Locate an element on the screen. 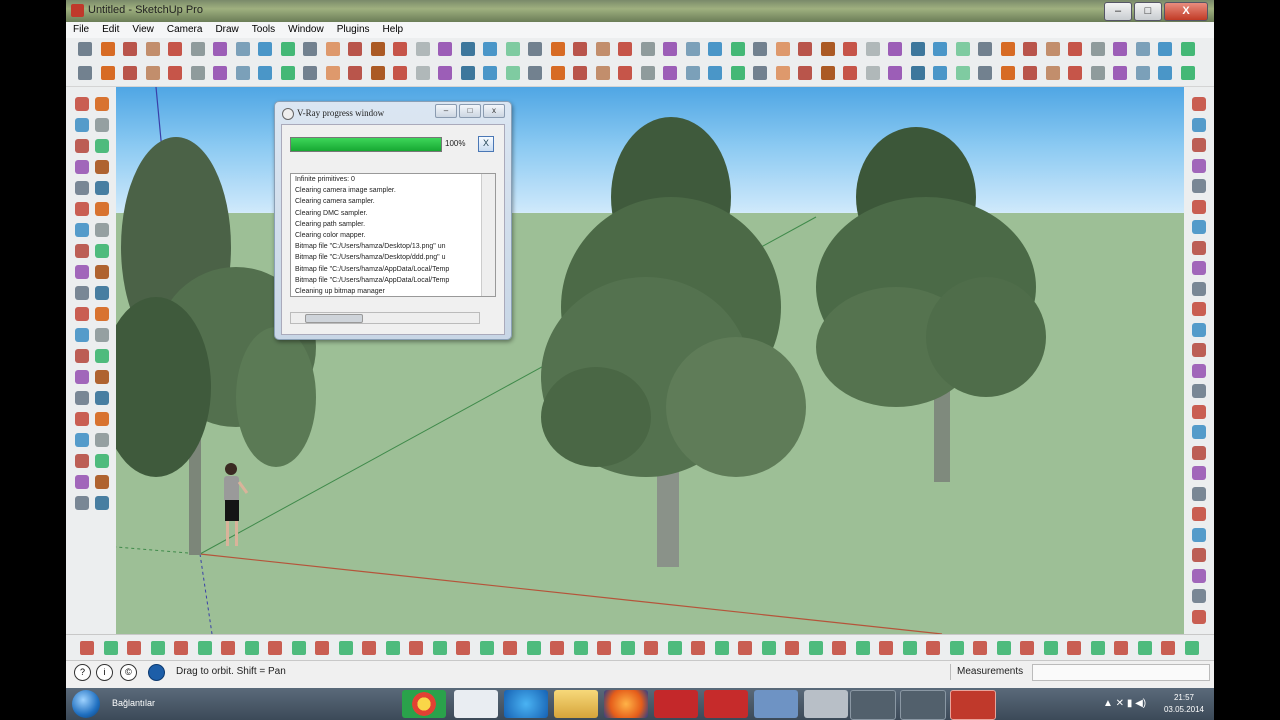 Image resolution: width=1280 pixels, height=720 pixels. menu-camera: Camera is located at coordinates (184, 30).